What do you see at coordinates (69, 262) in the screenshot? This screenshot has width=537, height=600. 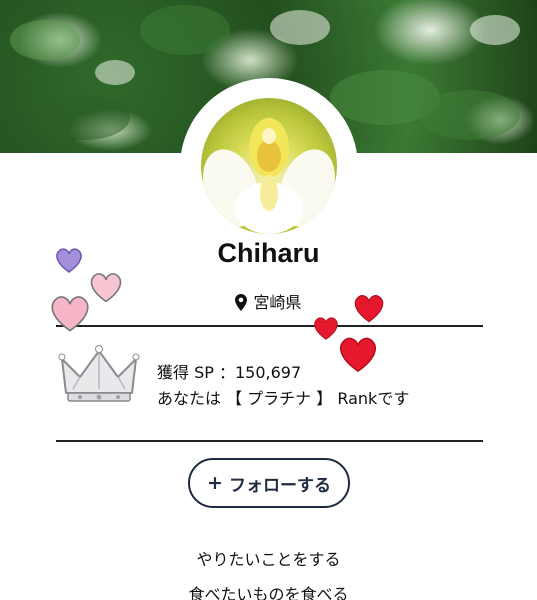 I see `purple-heart-icon` at bounding box center [69, 262].